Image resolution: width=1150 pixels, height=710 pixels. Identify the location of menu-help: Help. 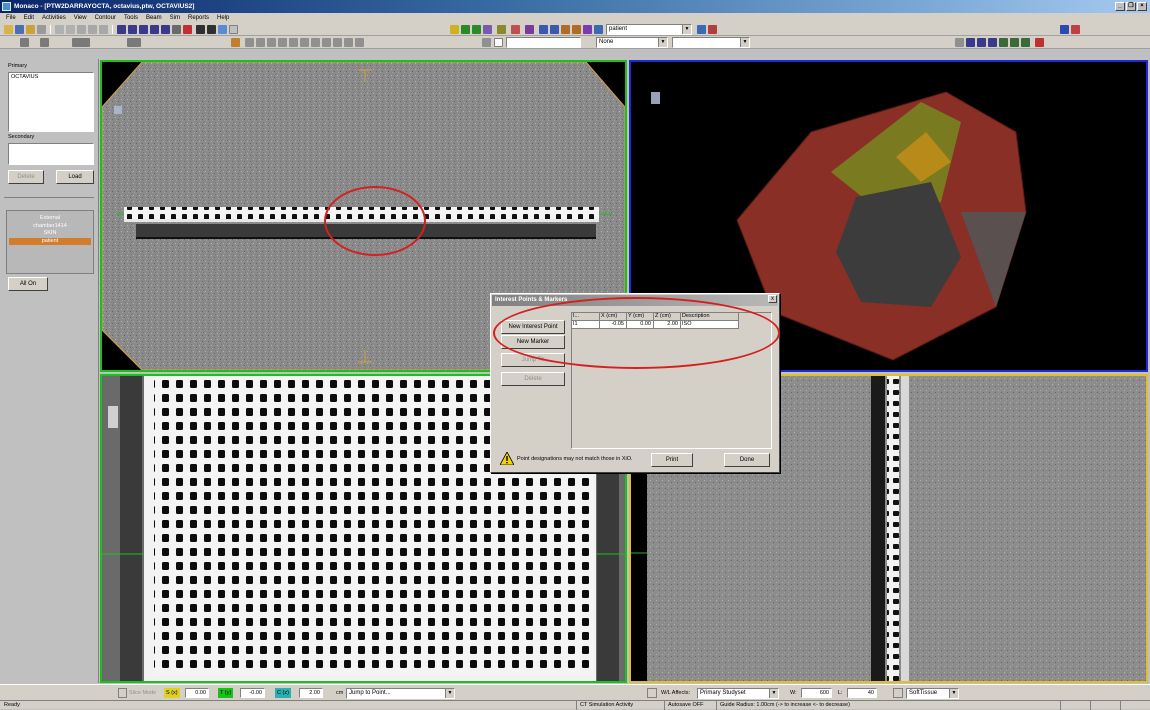
(223, 18).